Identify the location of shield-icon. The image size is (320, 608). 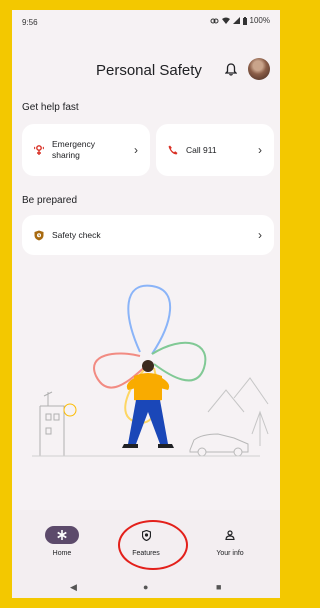
(39, 235).